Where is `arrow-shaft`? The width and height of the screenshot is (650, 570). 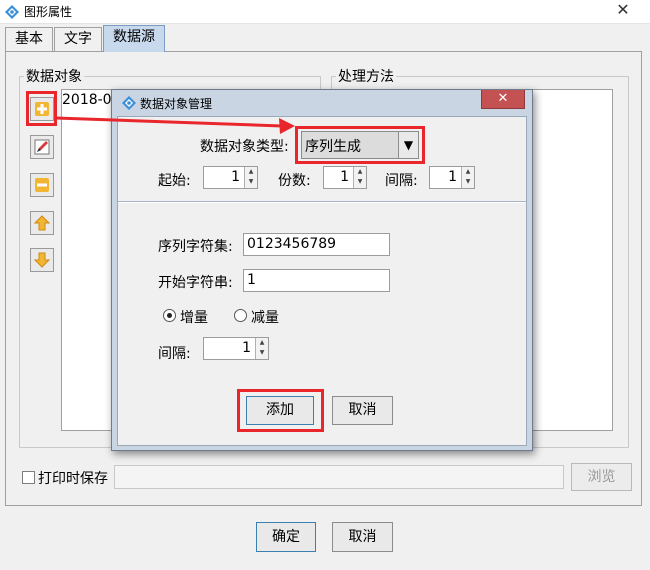 arrow-shaft is located at coordinates (169, 122).